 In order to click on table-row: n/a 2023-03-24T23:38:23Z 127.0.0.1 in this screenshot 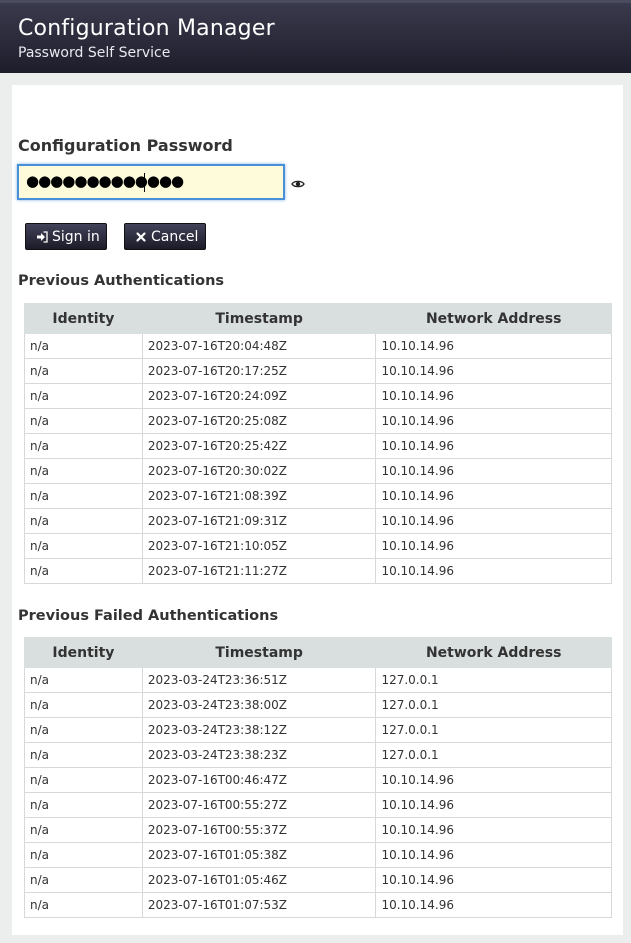, I will do `click(318, 755)`.